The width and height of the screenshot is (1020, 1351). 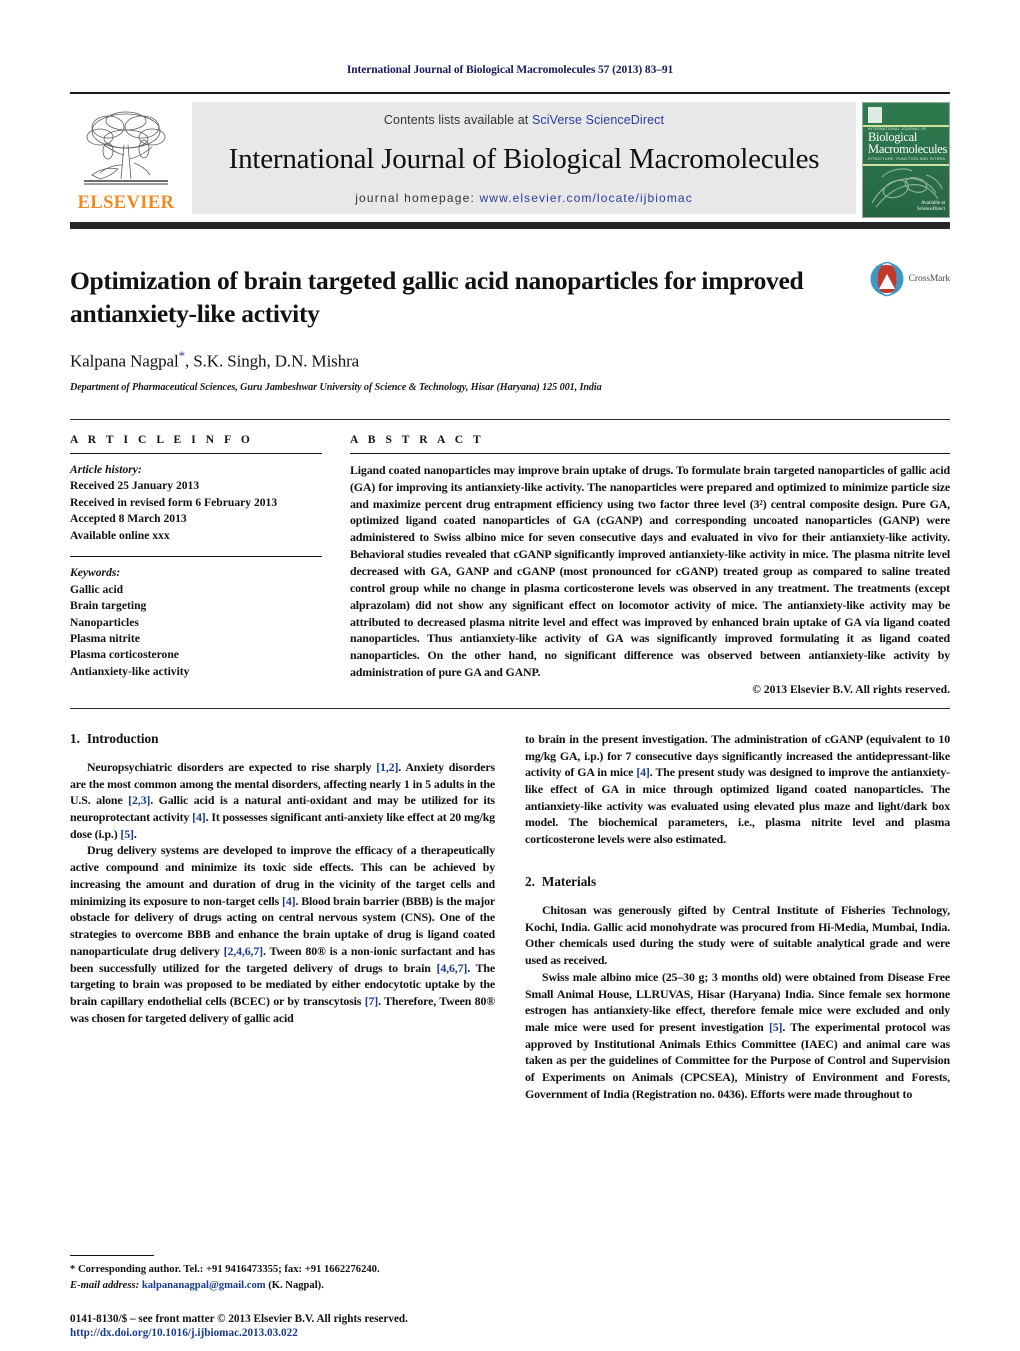 What do you see at coordinates (75, 738) in the screenshot?
I see `section-number: 1.` at bounding box center [75, 738].